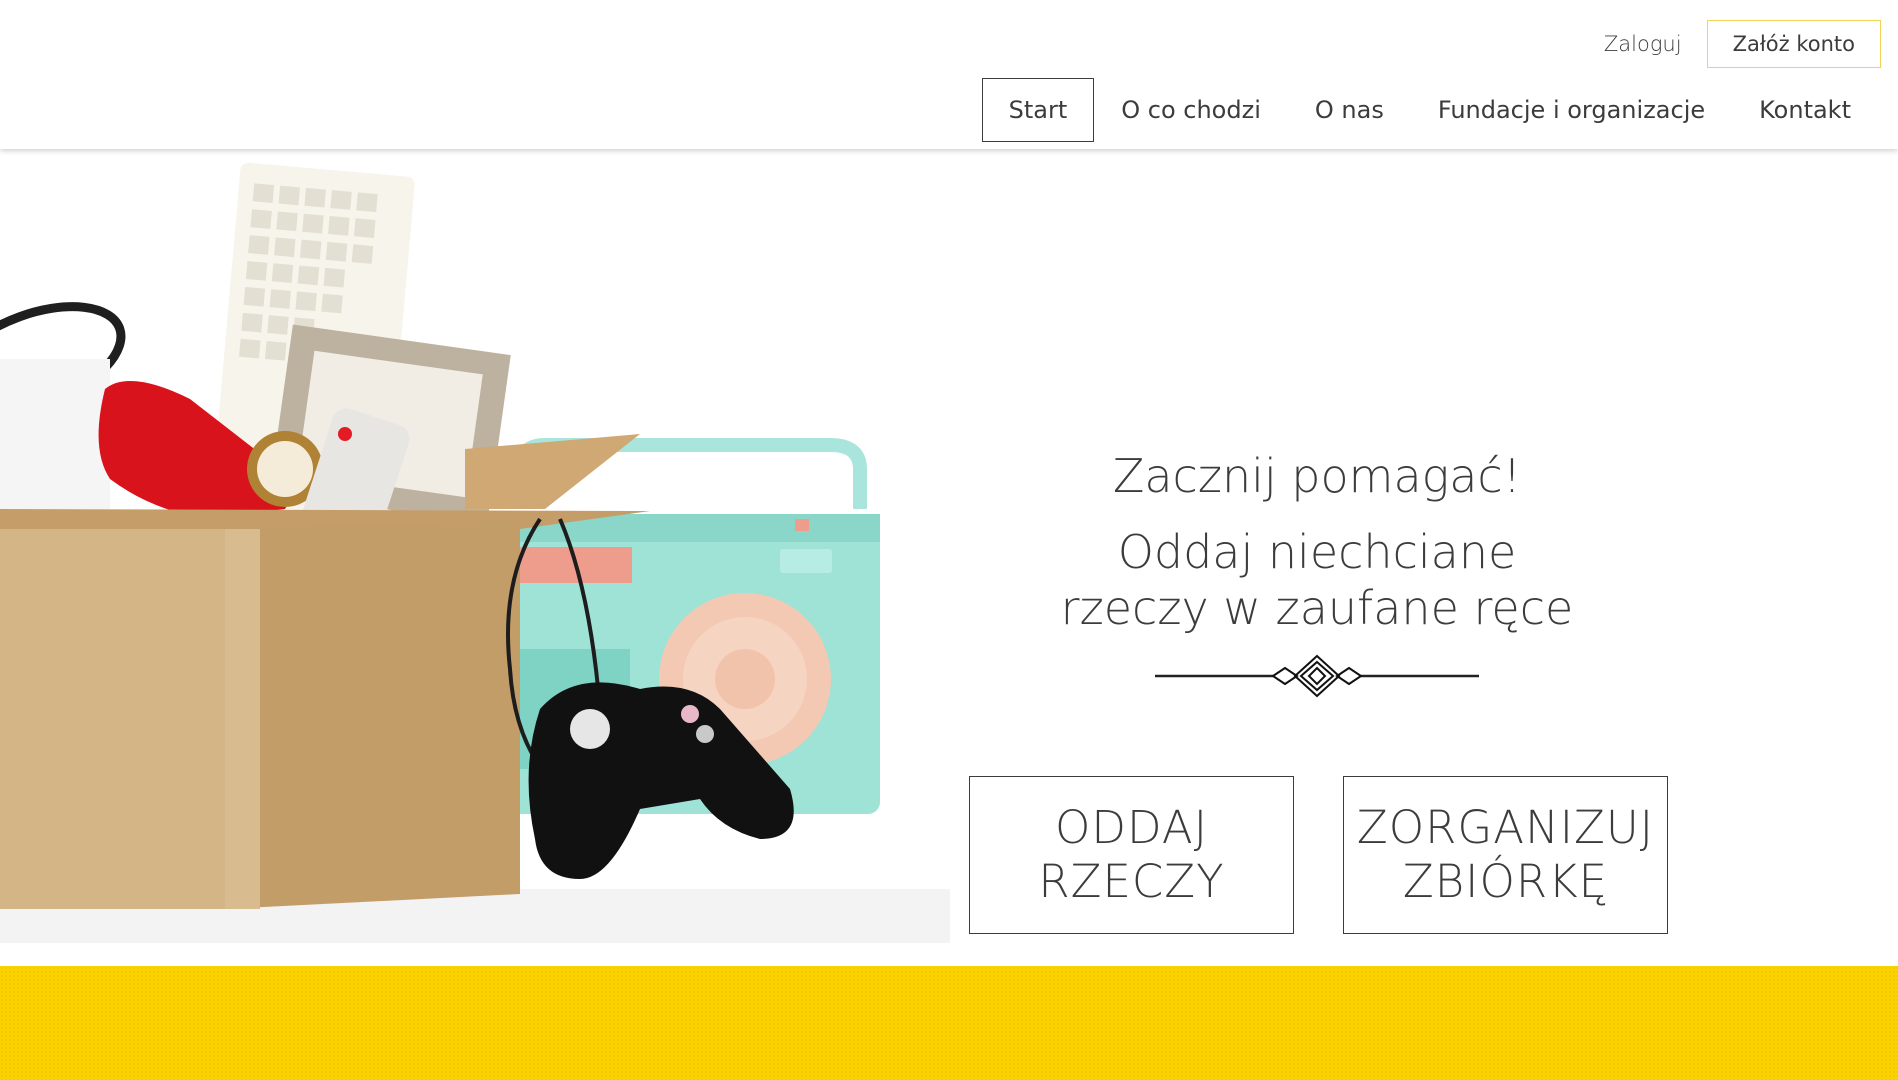  I want to click on nav-item-contact: Kontakt, so click(1805, 110).